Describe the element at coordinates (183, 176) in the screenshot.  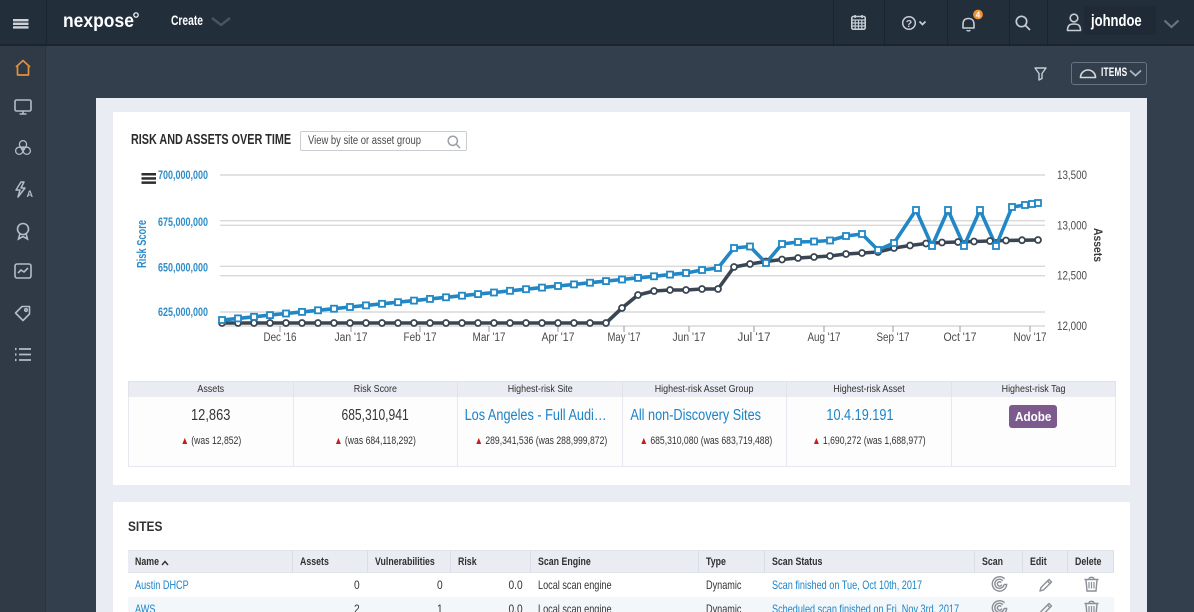
I see `svg-text: 700,000,000` at that location.